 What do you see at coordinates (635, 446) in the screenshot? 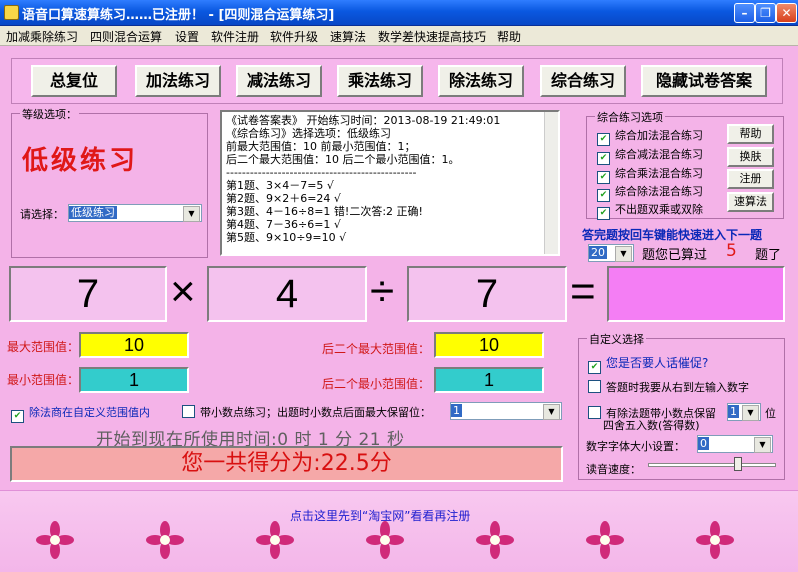
I see `font-size-label: 数字字体大小设置：` at bounding box center [635, 446].